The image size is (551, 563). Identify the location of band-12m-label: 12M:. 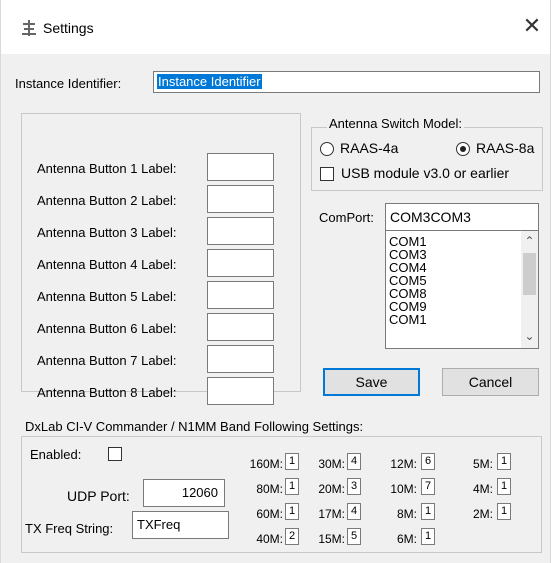
(403, 464).